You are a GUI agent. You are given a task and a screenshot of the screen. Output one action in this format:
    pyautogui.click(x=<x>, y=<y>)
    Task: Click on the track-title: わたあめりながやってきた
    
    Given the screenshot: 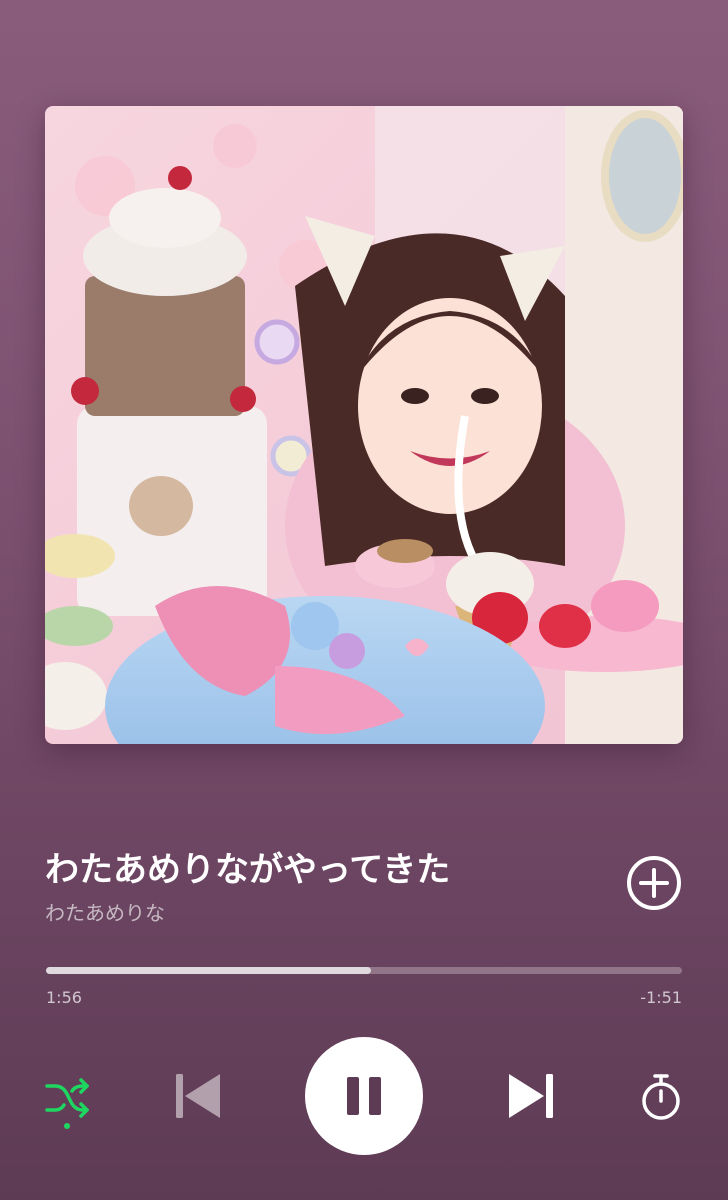 What is the action you would take?
    pyautogui.click(x=247, y=870)
    